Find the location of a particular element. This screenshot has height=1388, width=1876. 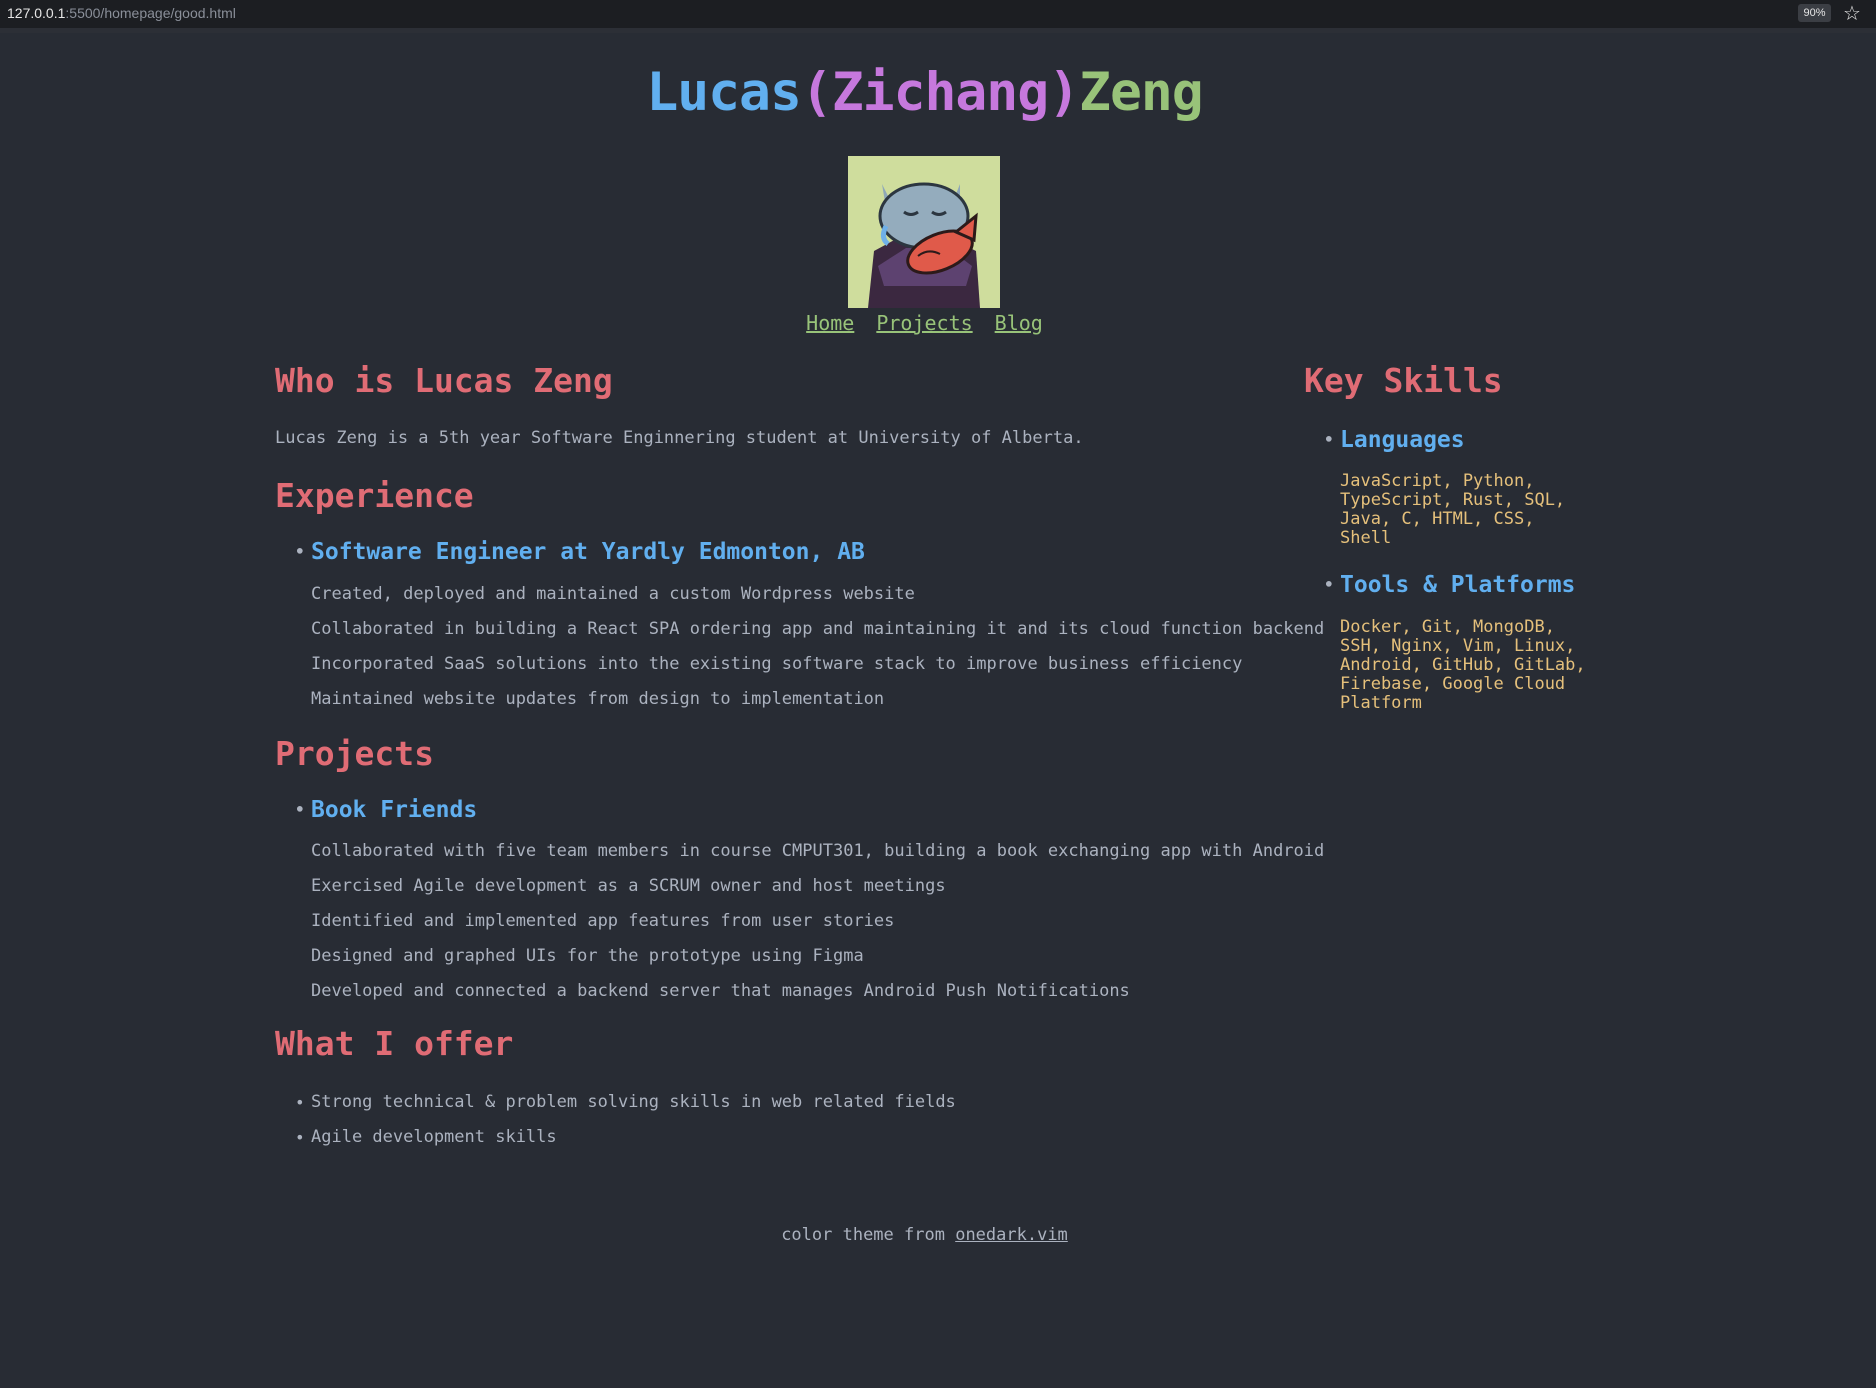

browser-address-bar: 127.0.0.1:5500/homepage/good.html 90% ☆ is located at coordinates (938, 16).